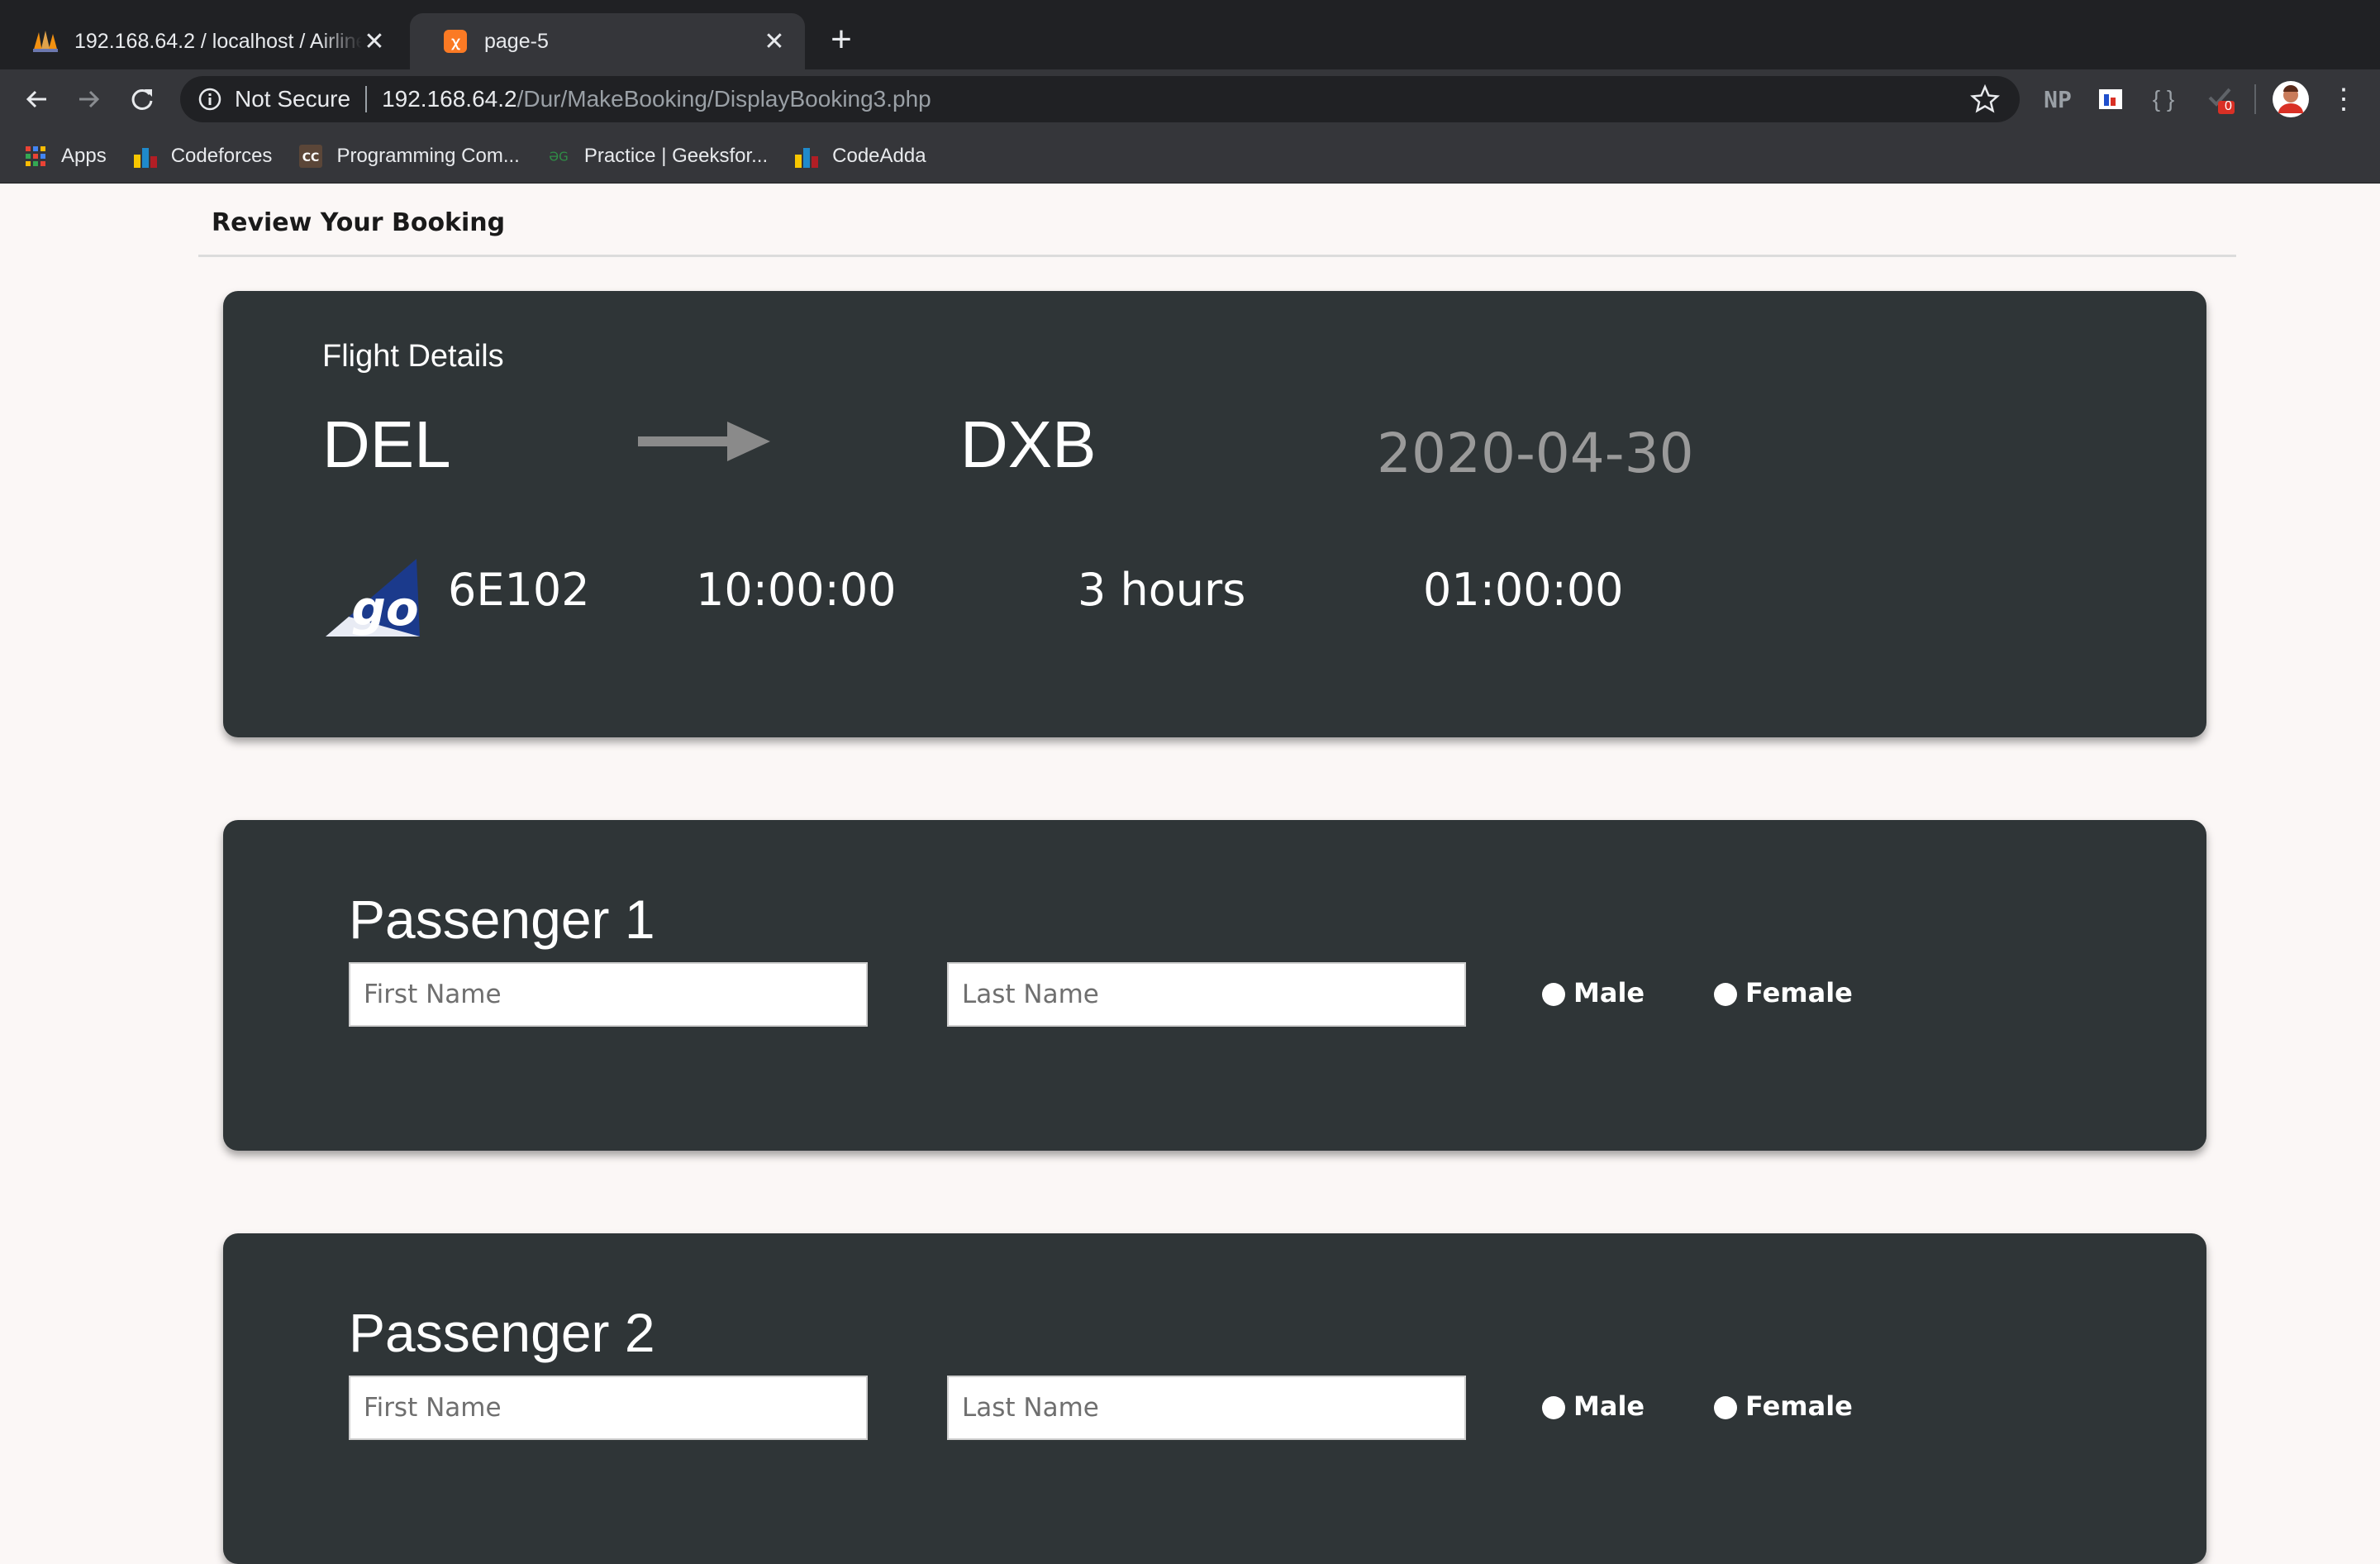  What do you see at coordinates (1535, 454) in the screenshot?
I see `flight-date: 2020-04-30` at bounding box center [1535, 454].